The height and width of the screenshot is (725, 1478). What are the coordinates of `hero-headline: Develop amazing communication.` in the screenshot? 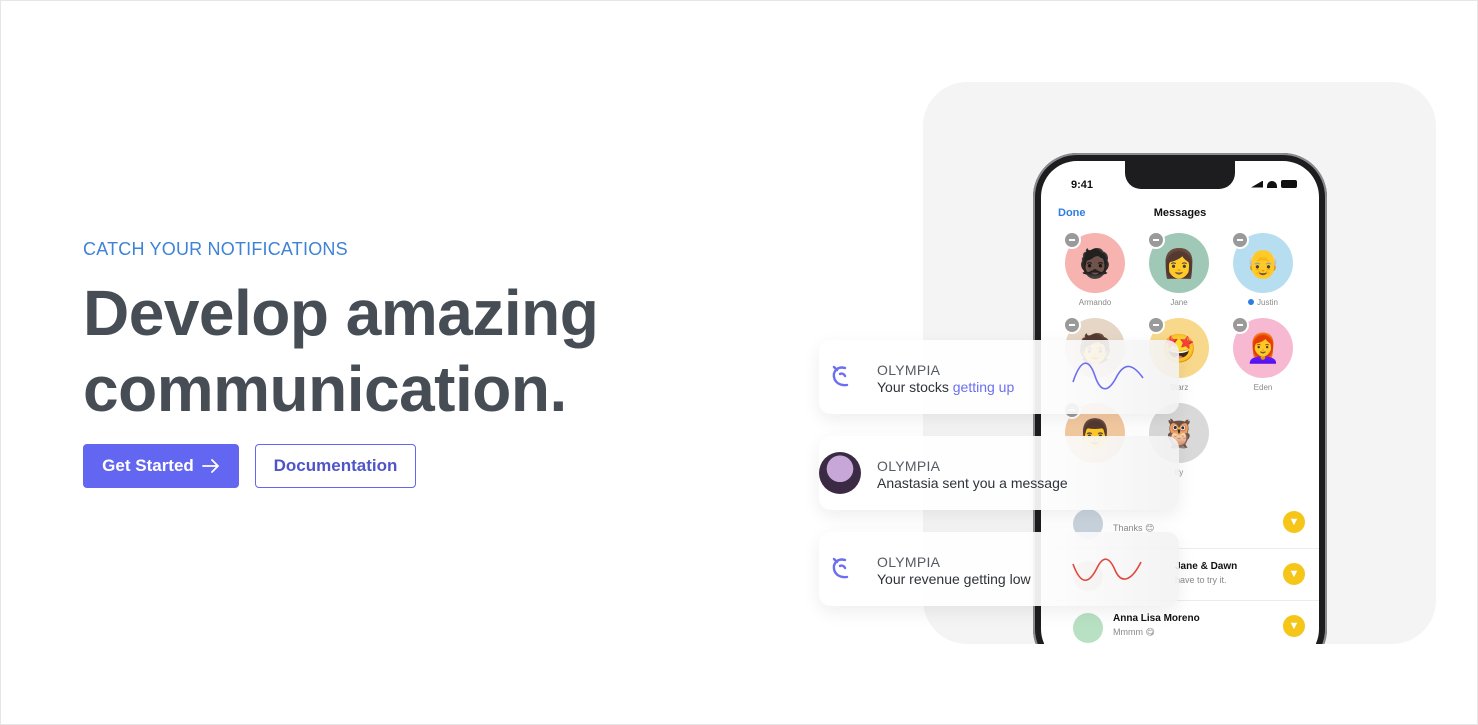 It's located at (403, 351).